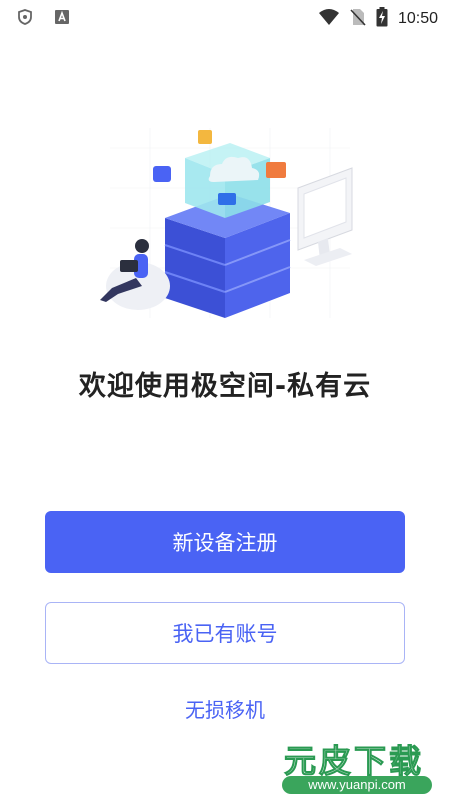 Image resolution: width=450 pixels, height=800 pixels. What do you see at coordinates (329, 19) in the screenshot?
I see `wifi-icon` at bounding box center [329, 19].